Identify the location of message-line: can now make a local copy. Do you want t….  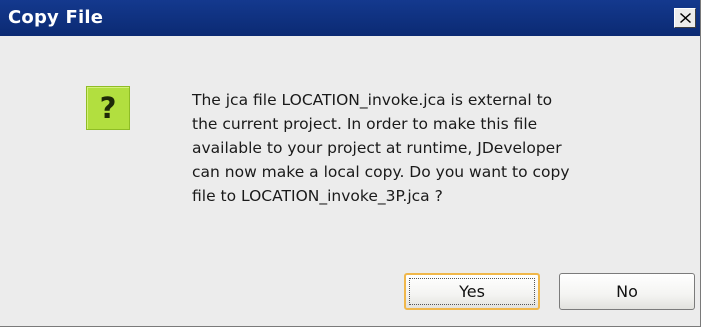
(381, 172).